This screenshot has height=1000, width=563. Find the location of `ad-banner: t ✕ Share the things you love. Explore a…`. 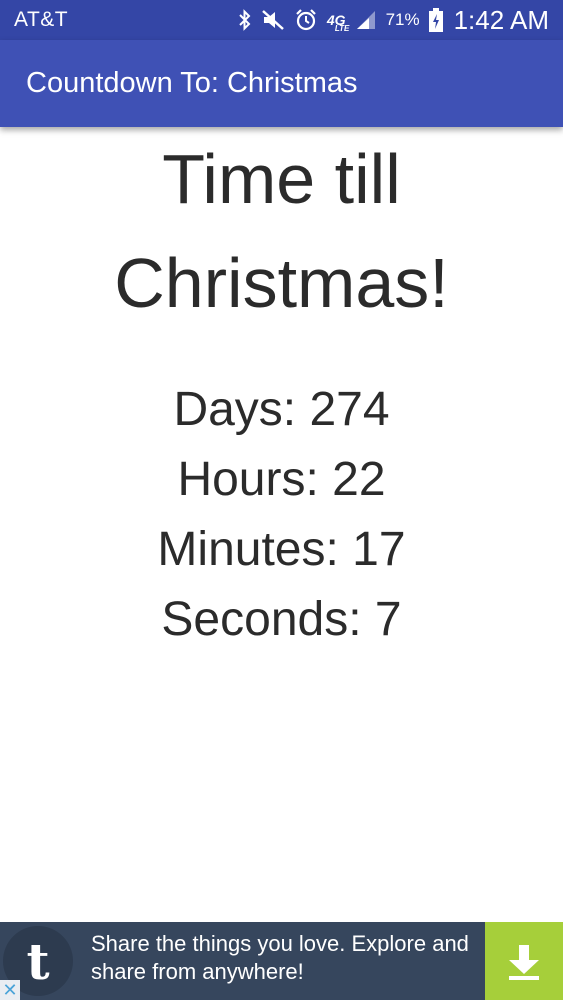

ad-banner: t ✕ Share the things you love. Explore a… is located at coordinates (281, 961).